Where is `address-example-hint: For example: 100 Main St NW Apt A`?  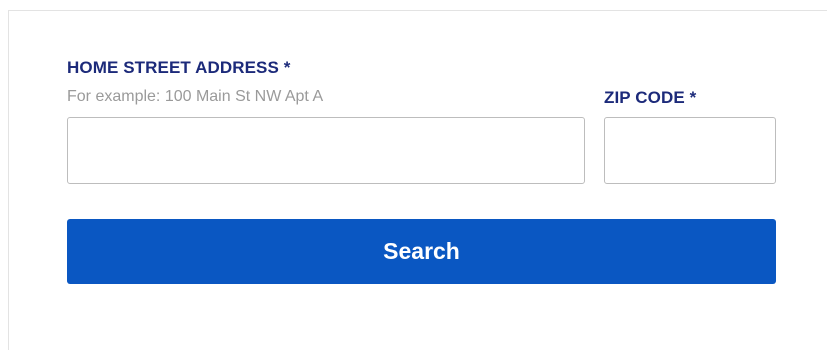 address-example-hint: For example: 100 Main St NW Apt A is located at coordinates (195, 96).